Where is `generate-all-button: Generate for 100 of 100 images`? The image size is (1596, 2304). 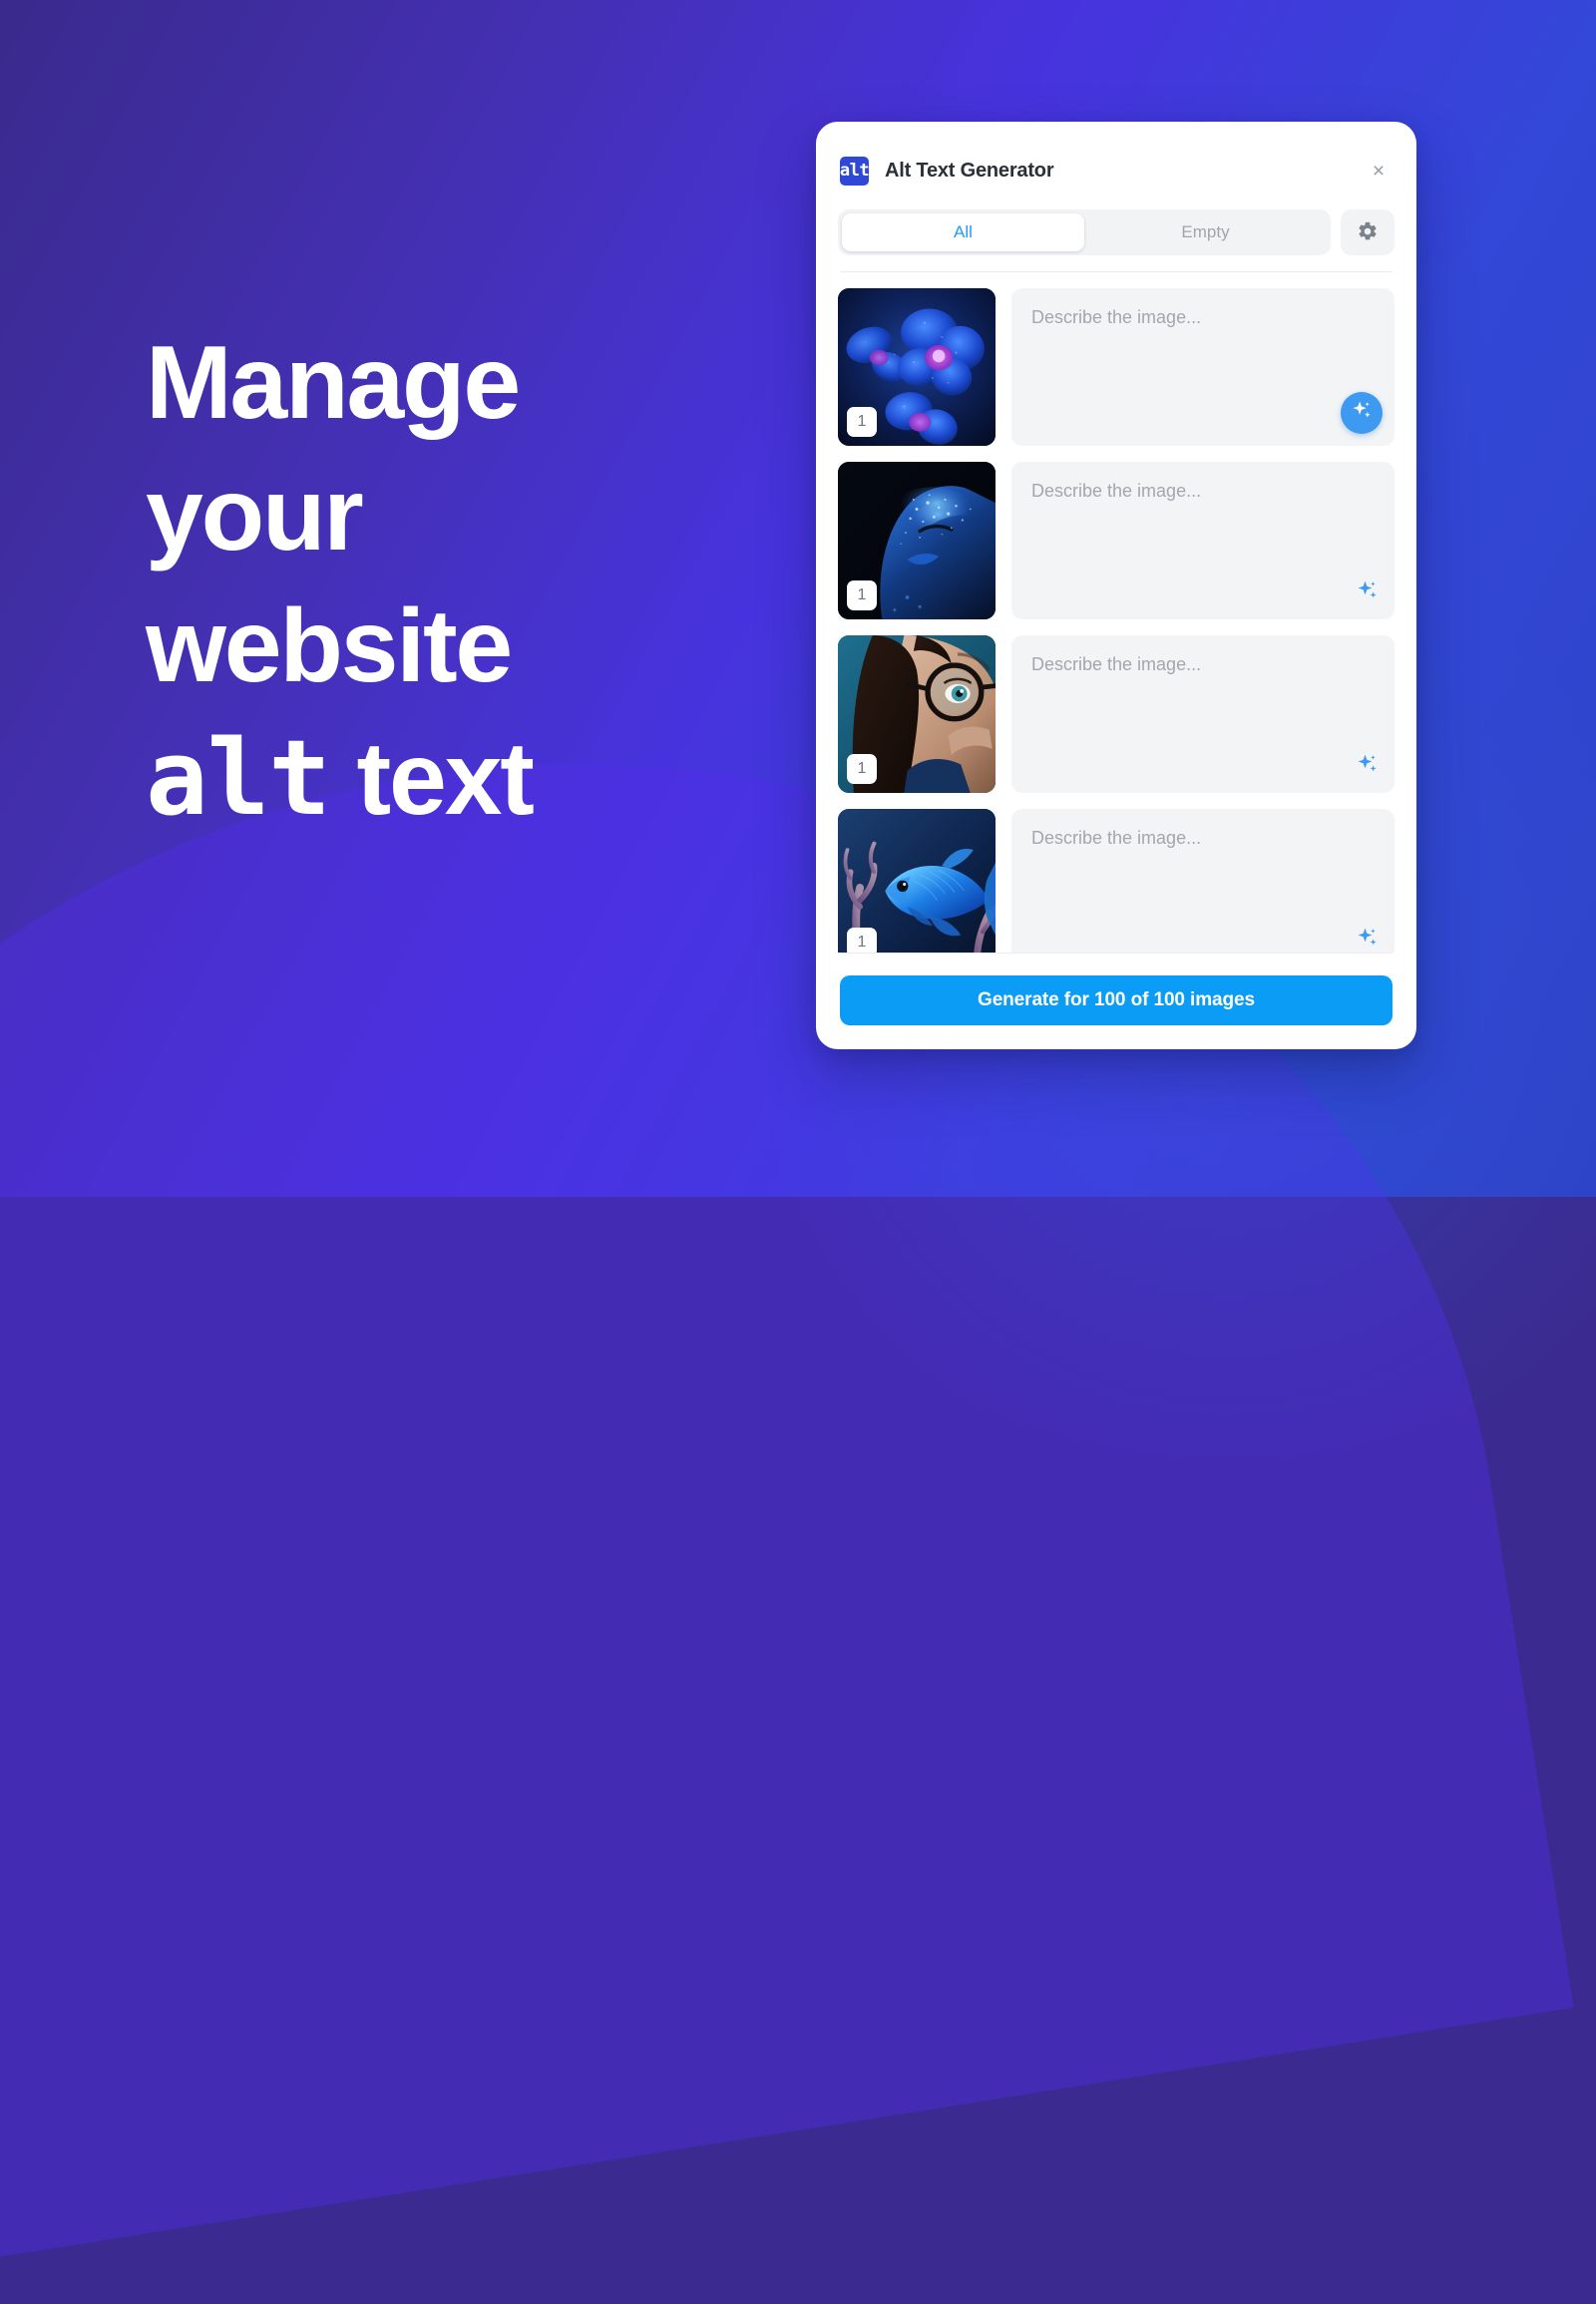 generate-all-button: Generate for 100 of 100 images is located at coordinates (1116, 1000).